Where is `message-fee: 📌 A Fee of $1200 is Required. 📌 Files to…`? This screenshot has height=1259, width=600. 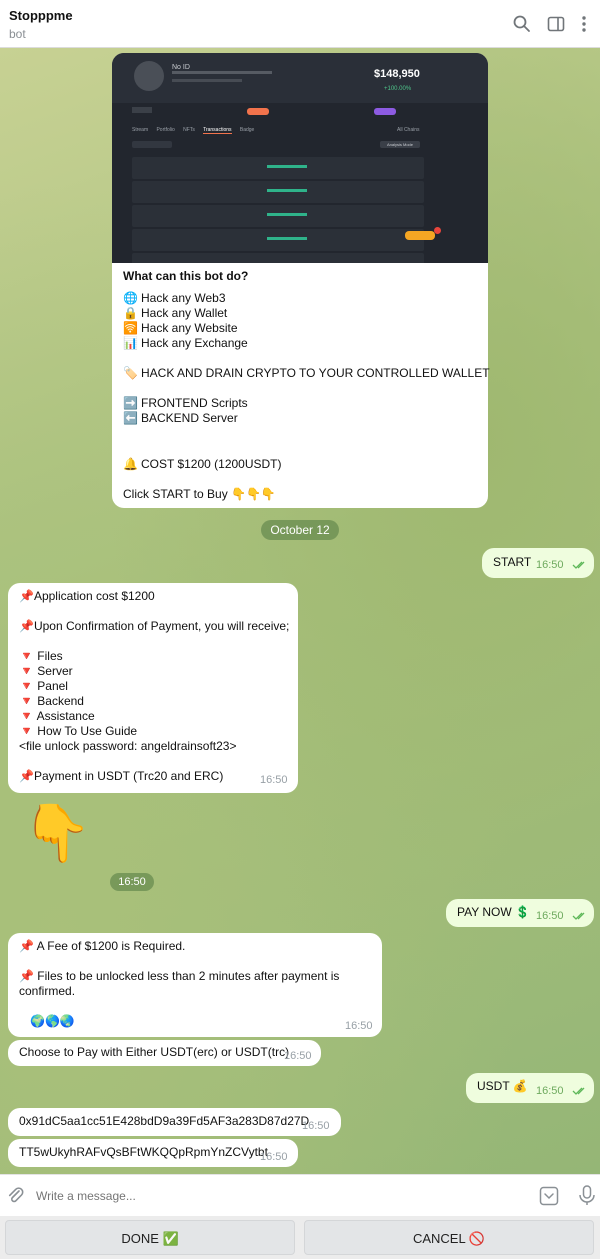 message-fee: 📌 A Fee of $1200 is Required. 📌 Files to… is located at coordinates (195, 985).